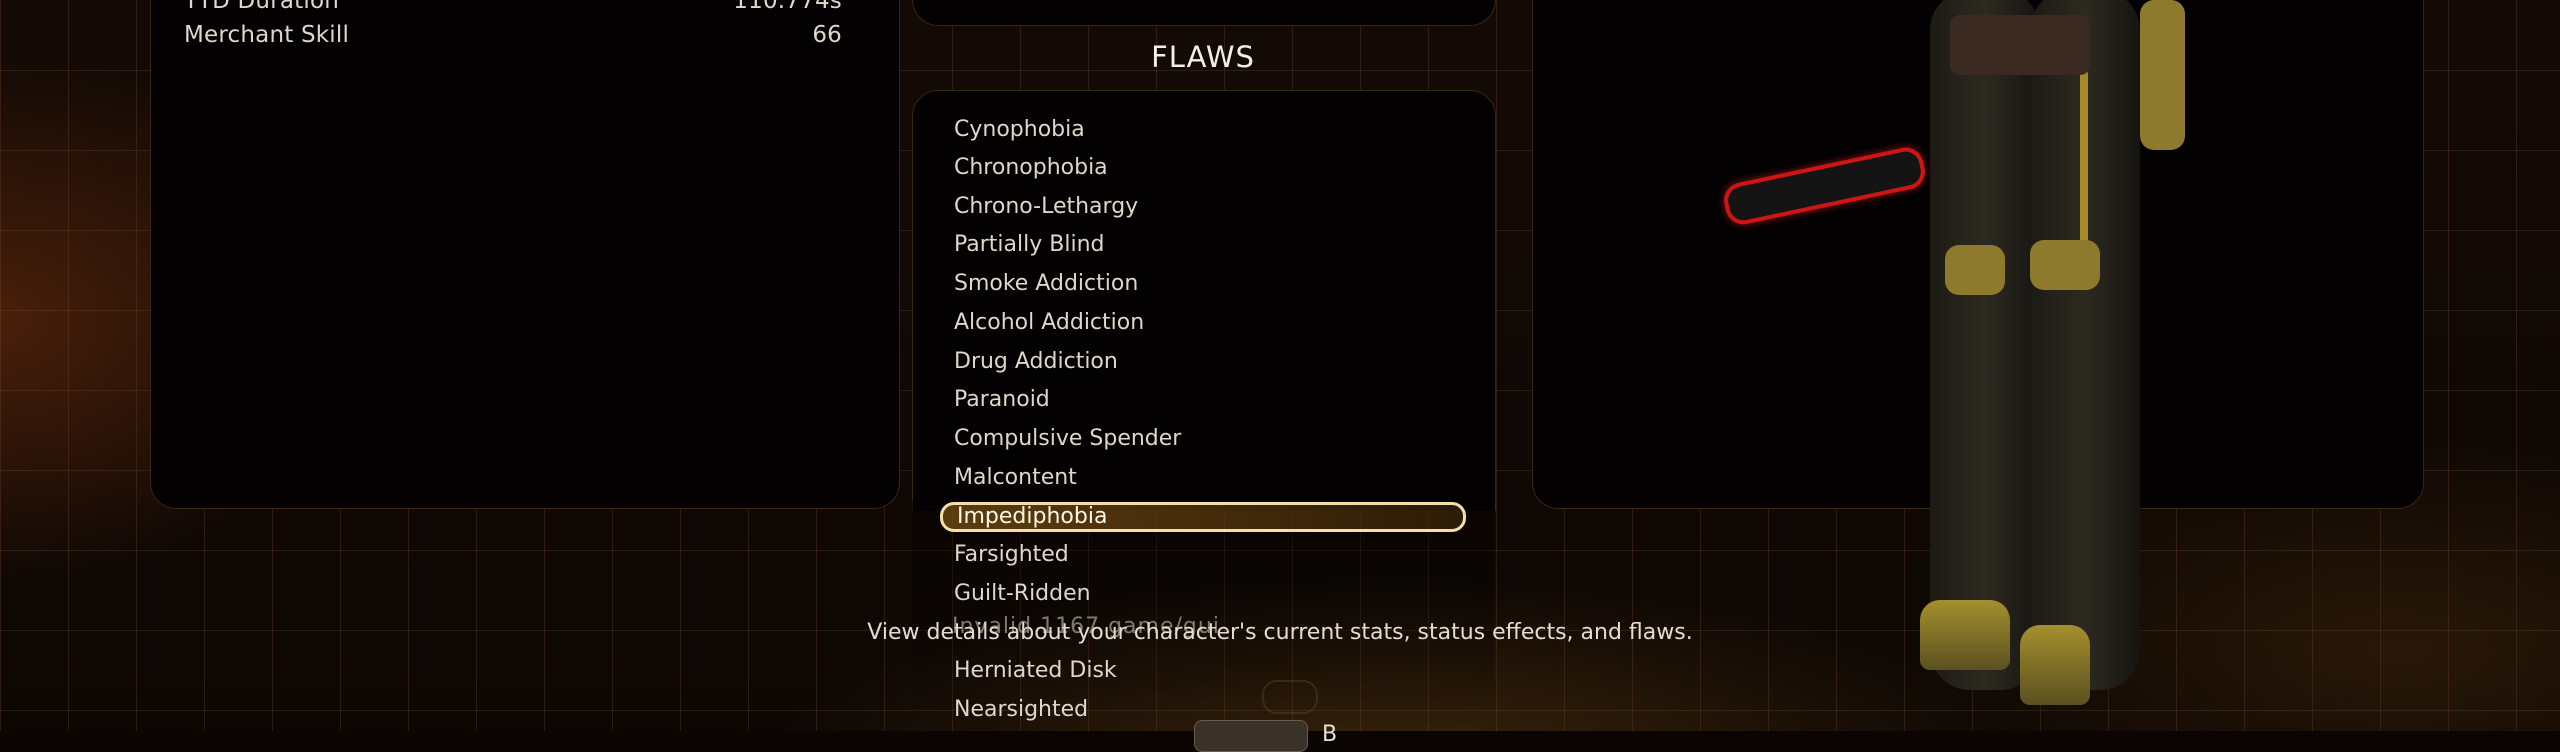 This screenshot has height=752, width=2560. I want to click on status-effects-panel, so click(1204, 13).